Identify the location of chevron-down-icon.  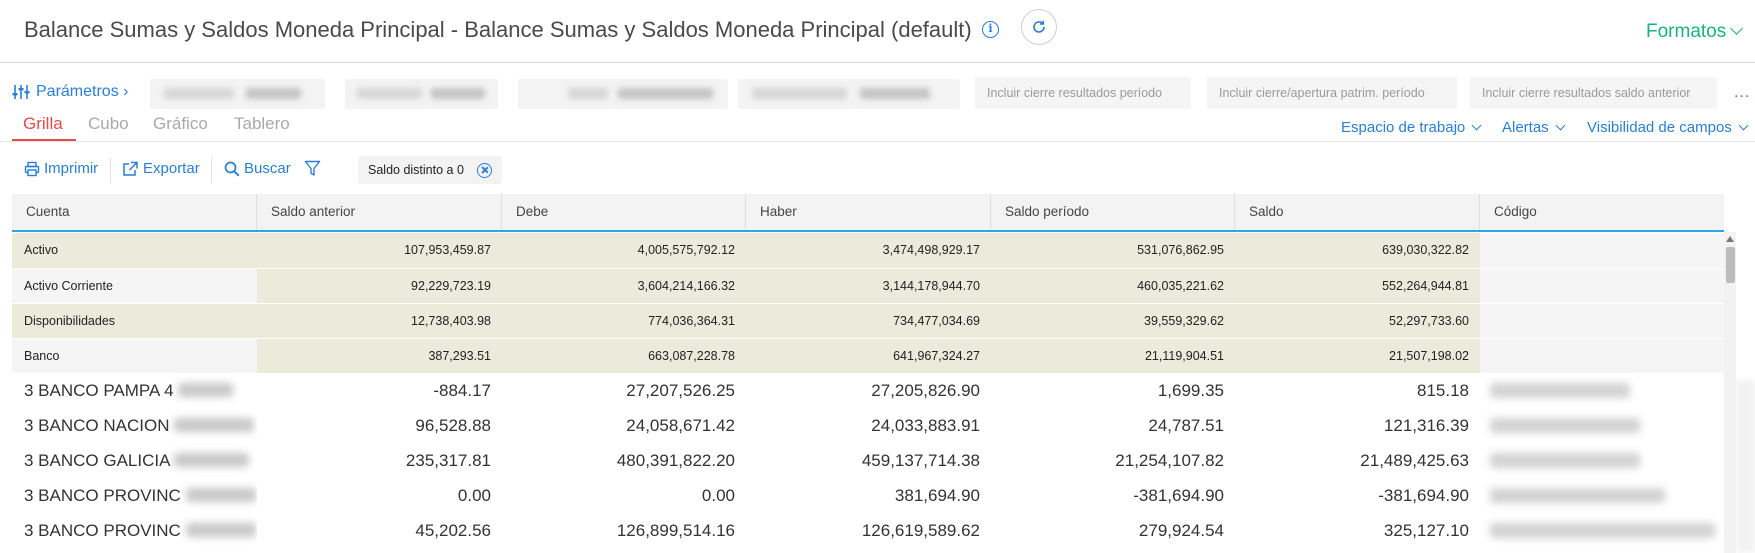
(1737, 28).